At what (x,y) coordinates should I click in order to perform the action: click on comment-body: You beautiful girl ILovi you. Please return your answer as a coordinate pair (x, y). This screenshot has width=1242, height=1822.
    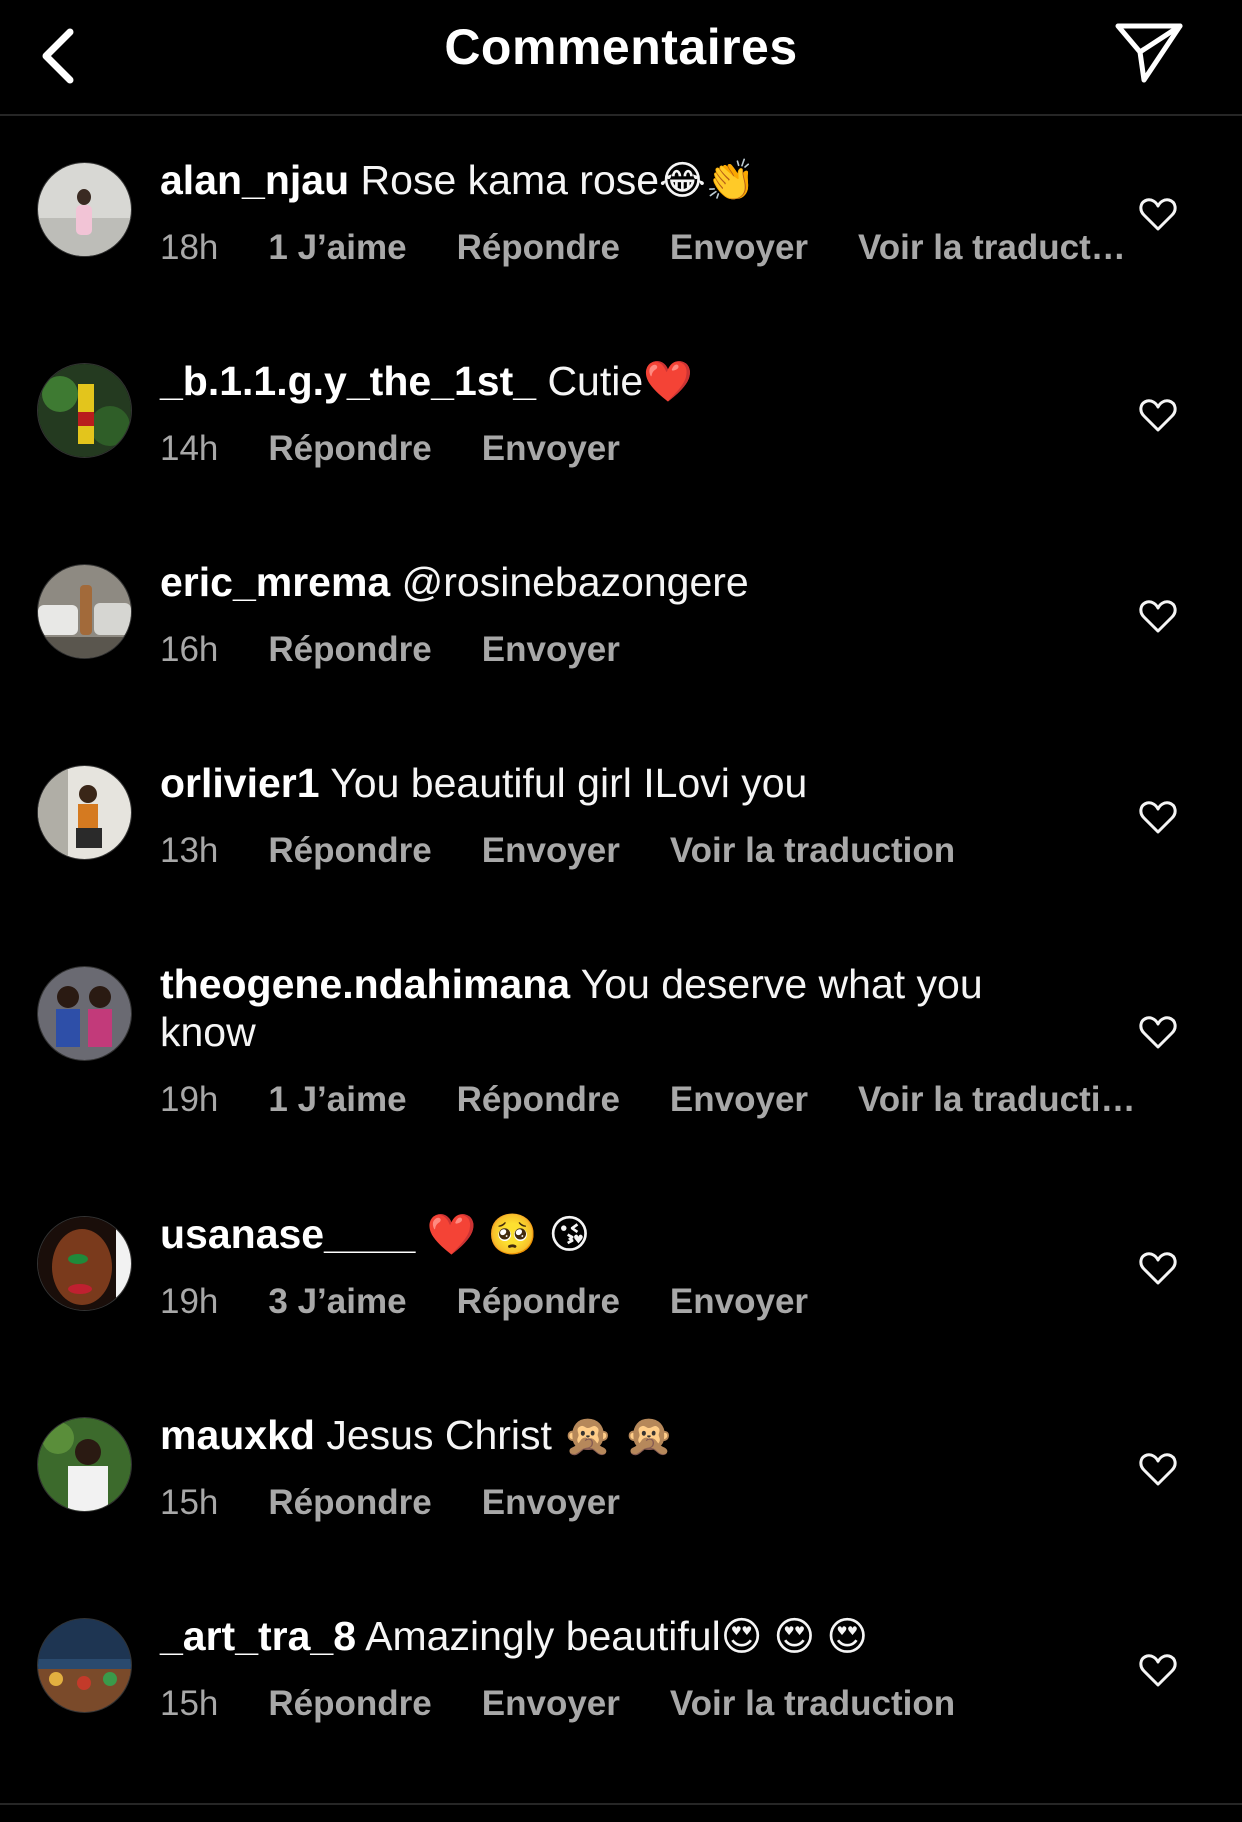
    Looking at the image, I should click on (569, 783).